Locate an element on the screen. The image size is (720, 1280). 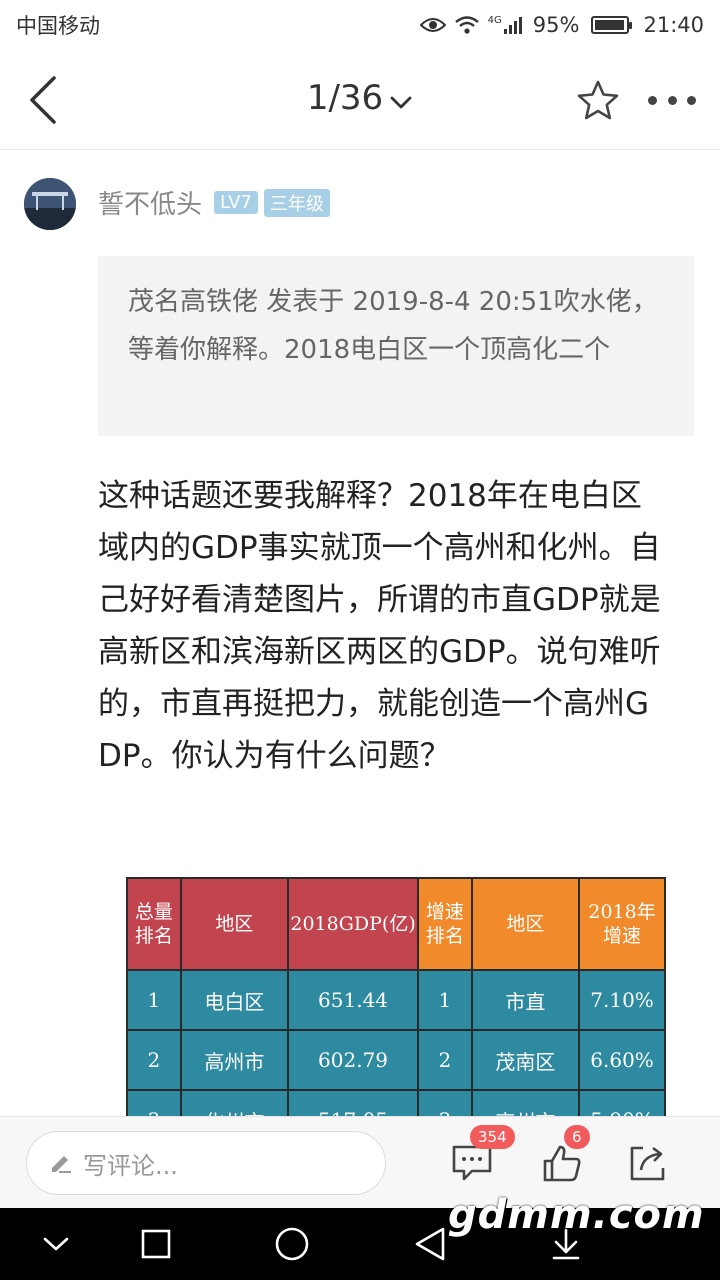
avatar is located at coordinates (50, 204).